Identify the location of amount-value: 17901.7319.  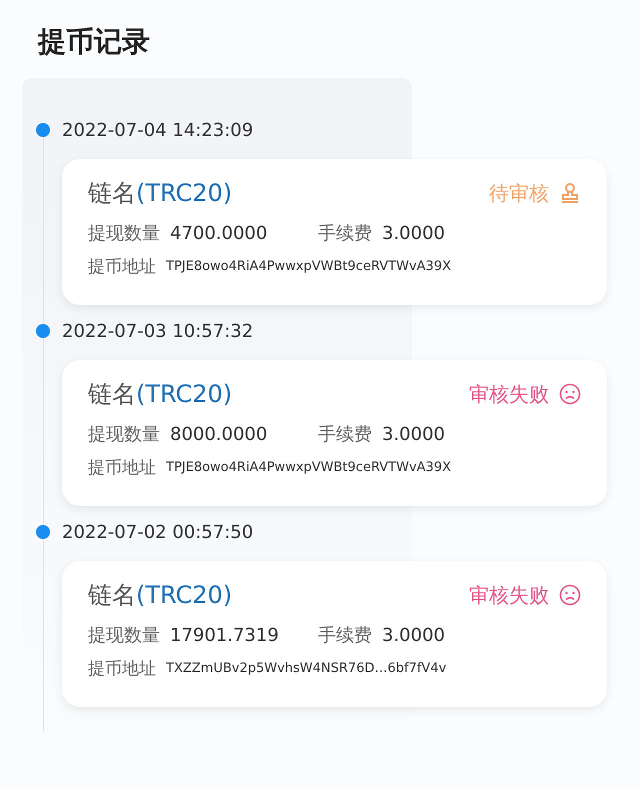
(225, 635).